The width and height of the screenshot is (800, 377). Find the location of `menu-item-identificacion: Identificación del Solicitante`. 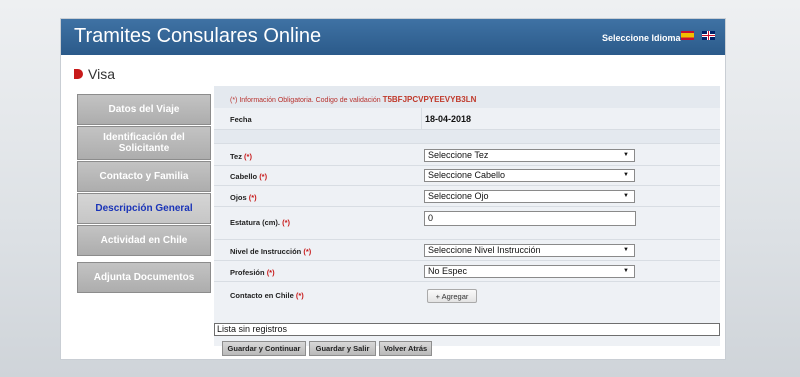

menu-item-identificacion: Identificación del Solicitante is located at coordinates (144, 143).